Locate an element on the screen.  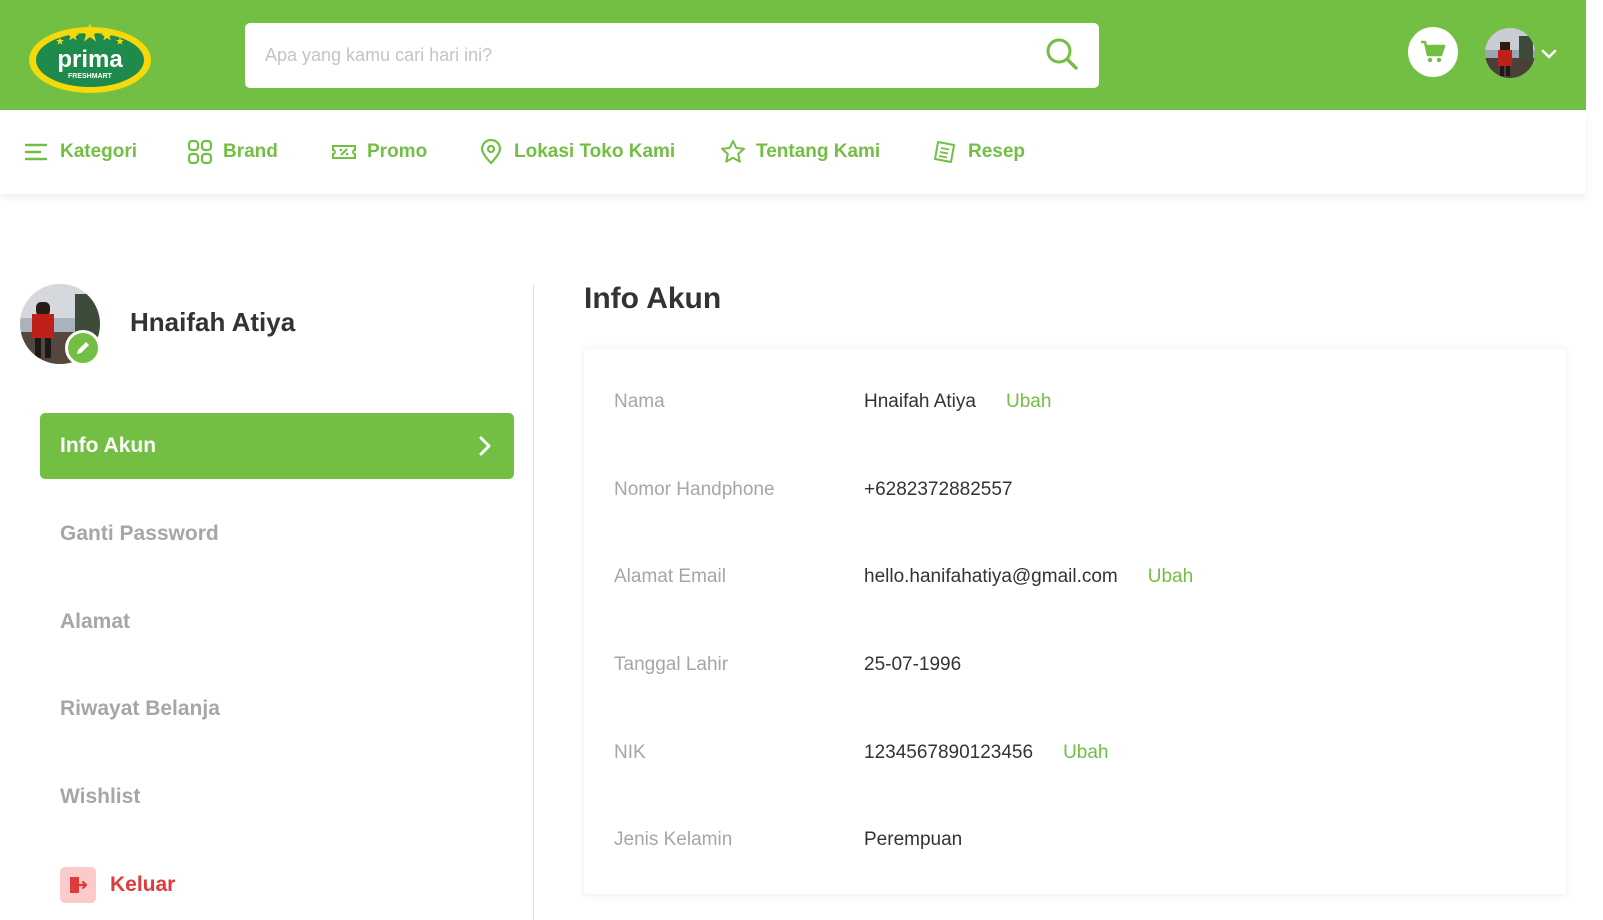
gender-value: Perempuan is located at coordinates (913, 839).